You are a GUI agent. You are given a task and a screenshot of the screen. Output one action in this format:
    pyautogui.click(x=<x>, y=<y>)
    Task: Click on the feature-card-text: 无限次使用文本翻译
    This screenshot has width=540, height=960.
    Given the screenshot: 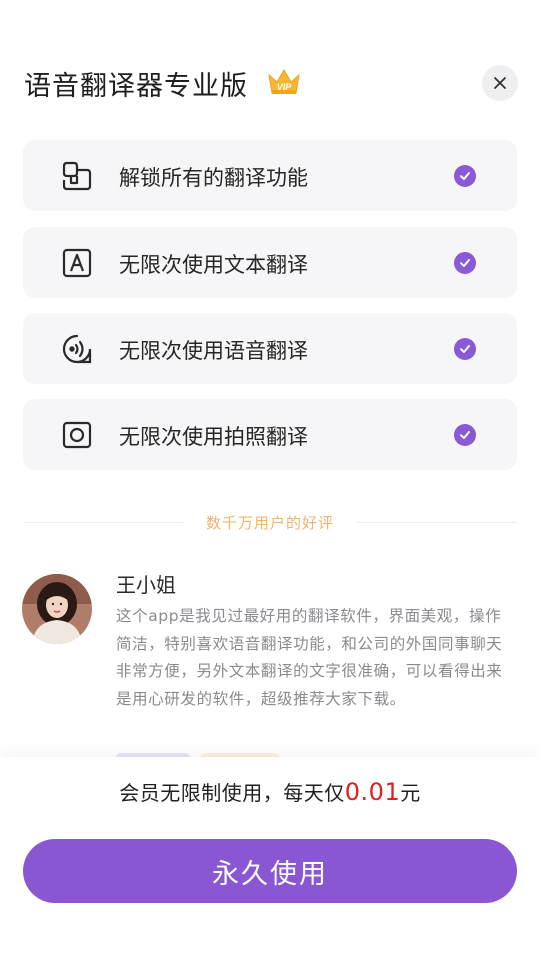 What is the action you would take?
    pyautogui.click(x=270, y=262)
    